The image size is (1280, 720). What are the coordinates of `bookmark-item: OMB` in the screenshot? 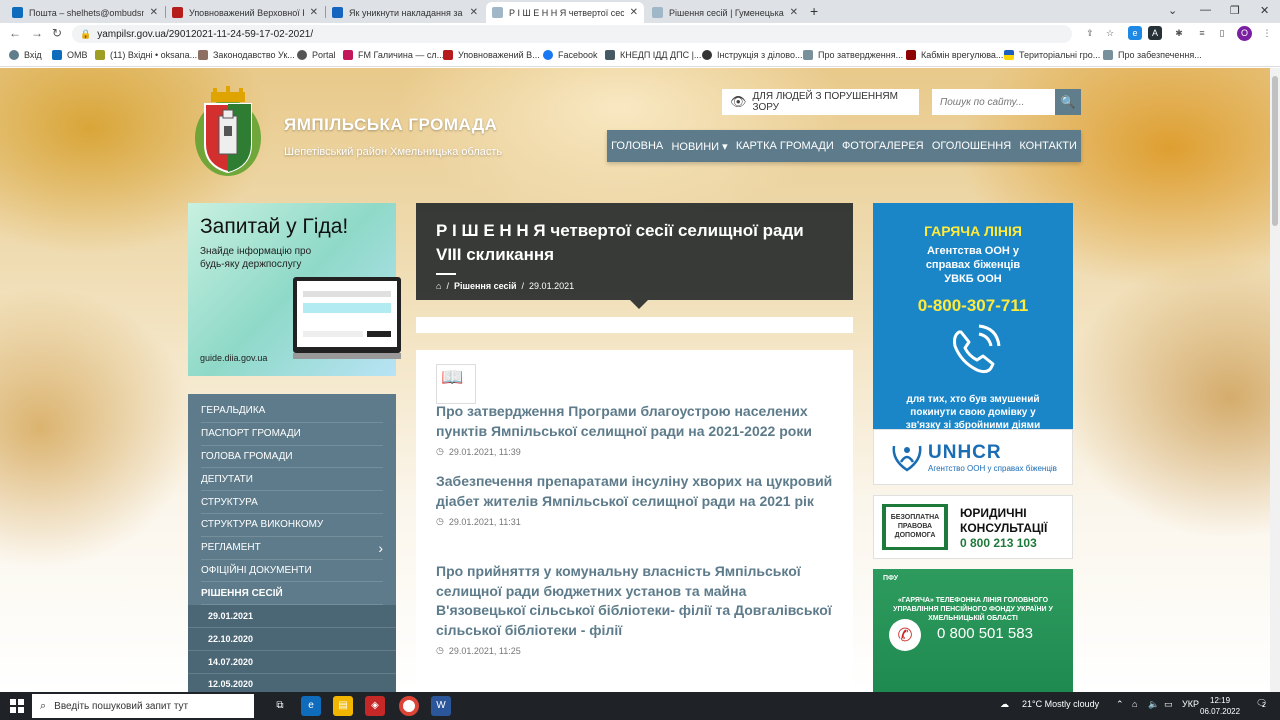 It's located at (70, 55).